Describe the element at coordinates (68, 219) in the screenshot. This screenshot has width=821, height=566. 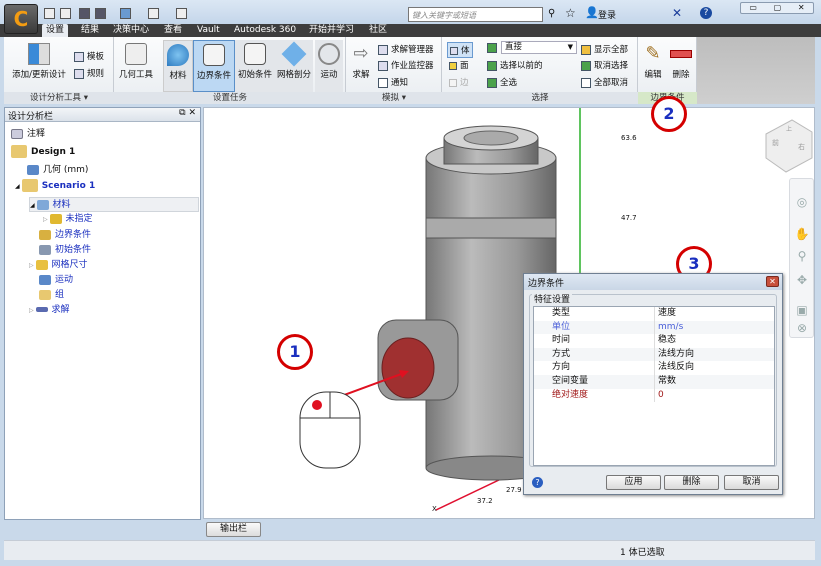
I see `tree-item-unassigned: ▷ 未指定` at that location.